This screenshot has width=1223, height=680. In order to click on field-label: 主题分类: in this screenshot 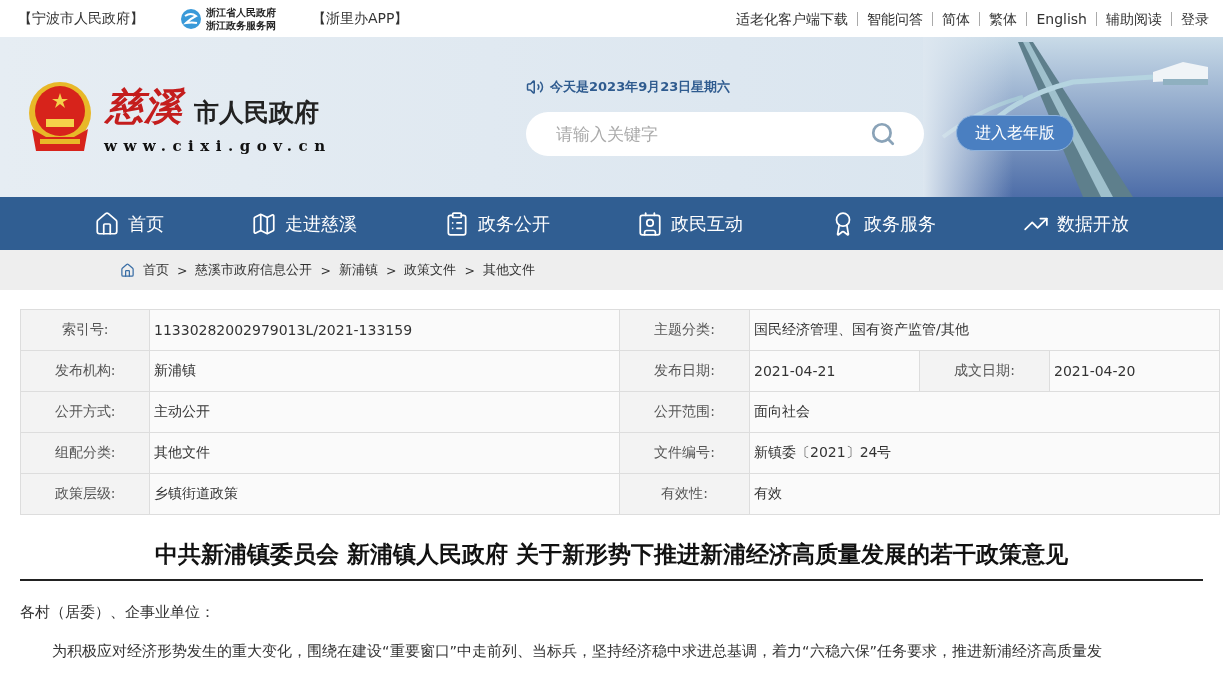, I will do `click(685, 330)`.